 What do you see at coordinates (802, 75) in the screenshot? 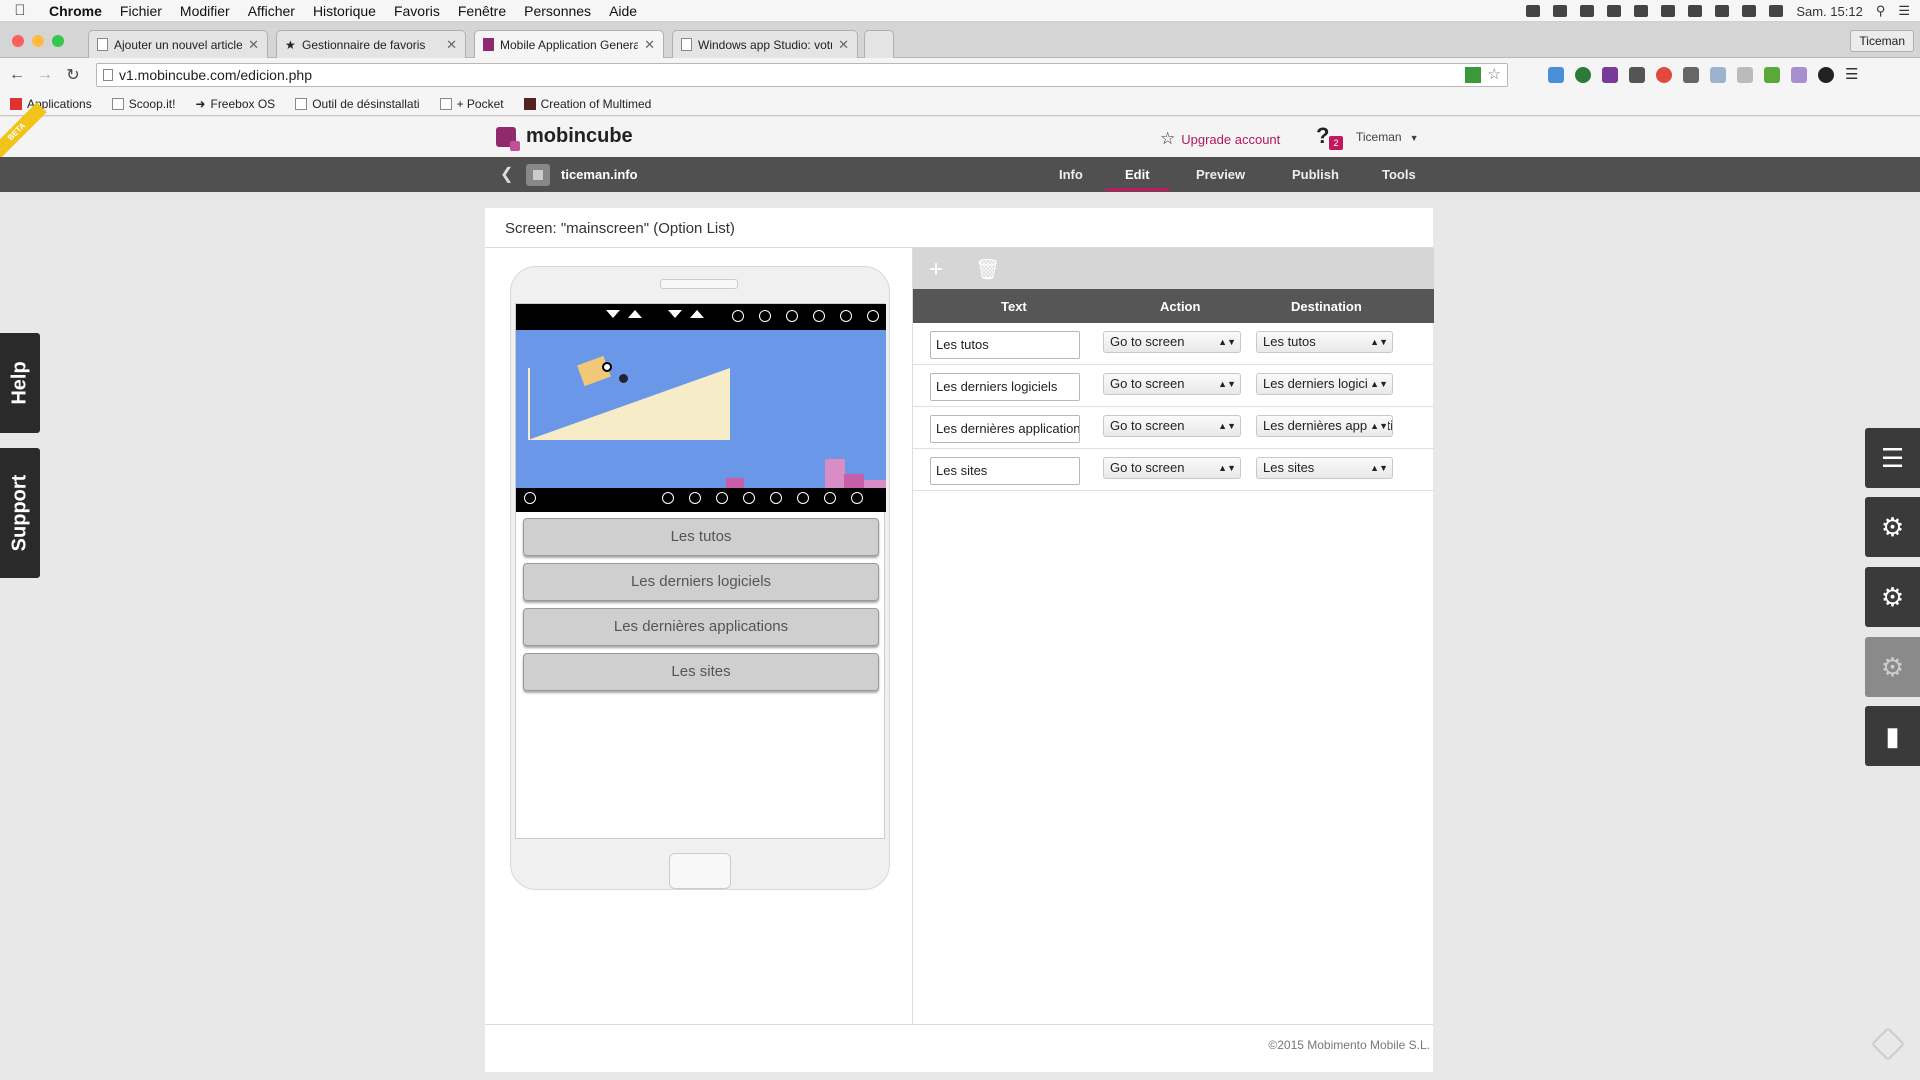
I see `address-bar: v1.mobincube.com/edicion.php ☆` at bounding box center [802, 75].